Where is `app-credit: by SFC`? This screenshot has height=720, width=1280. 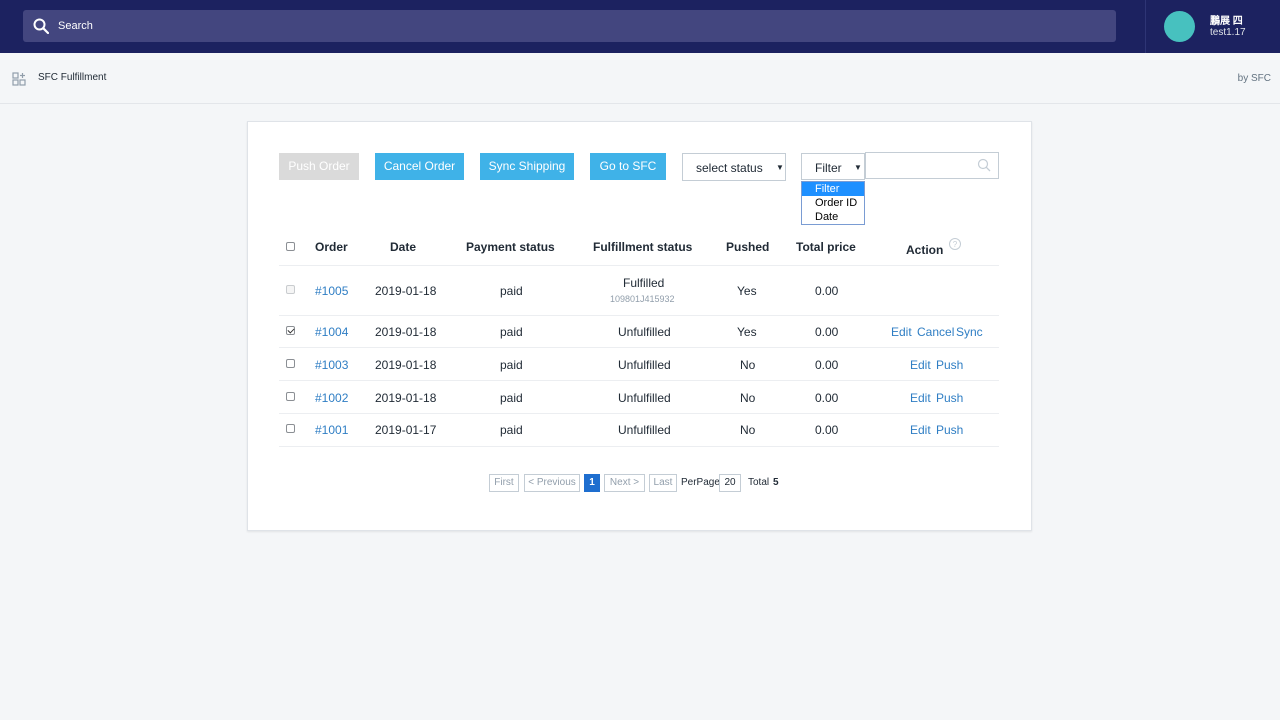 app-credit: by SFC is located at coordinates (1254, 78).